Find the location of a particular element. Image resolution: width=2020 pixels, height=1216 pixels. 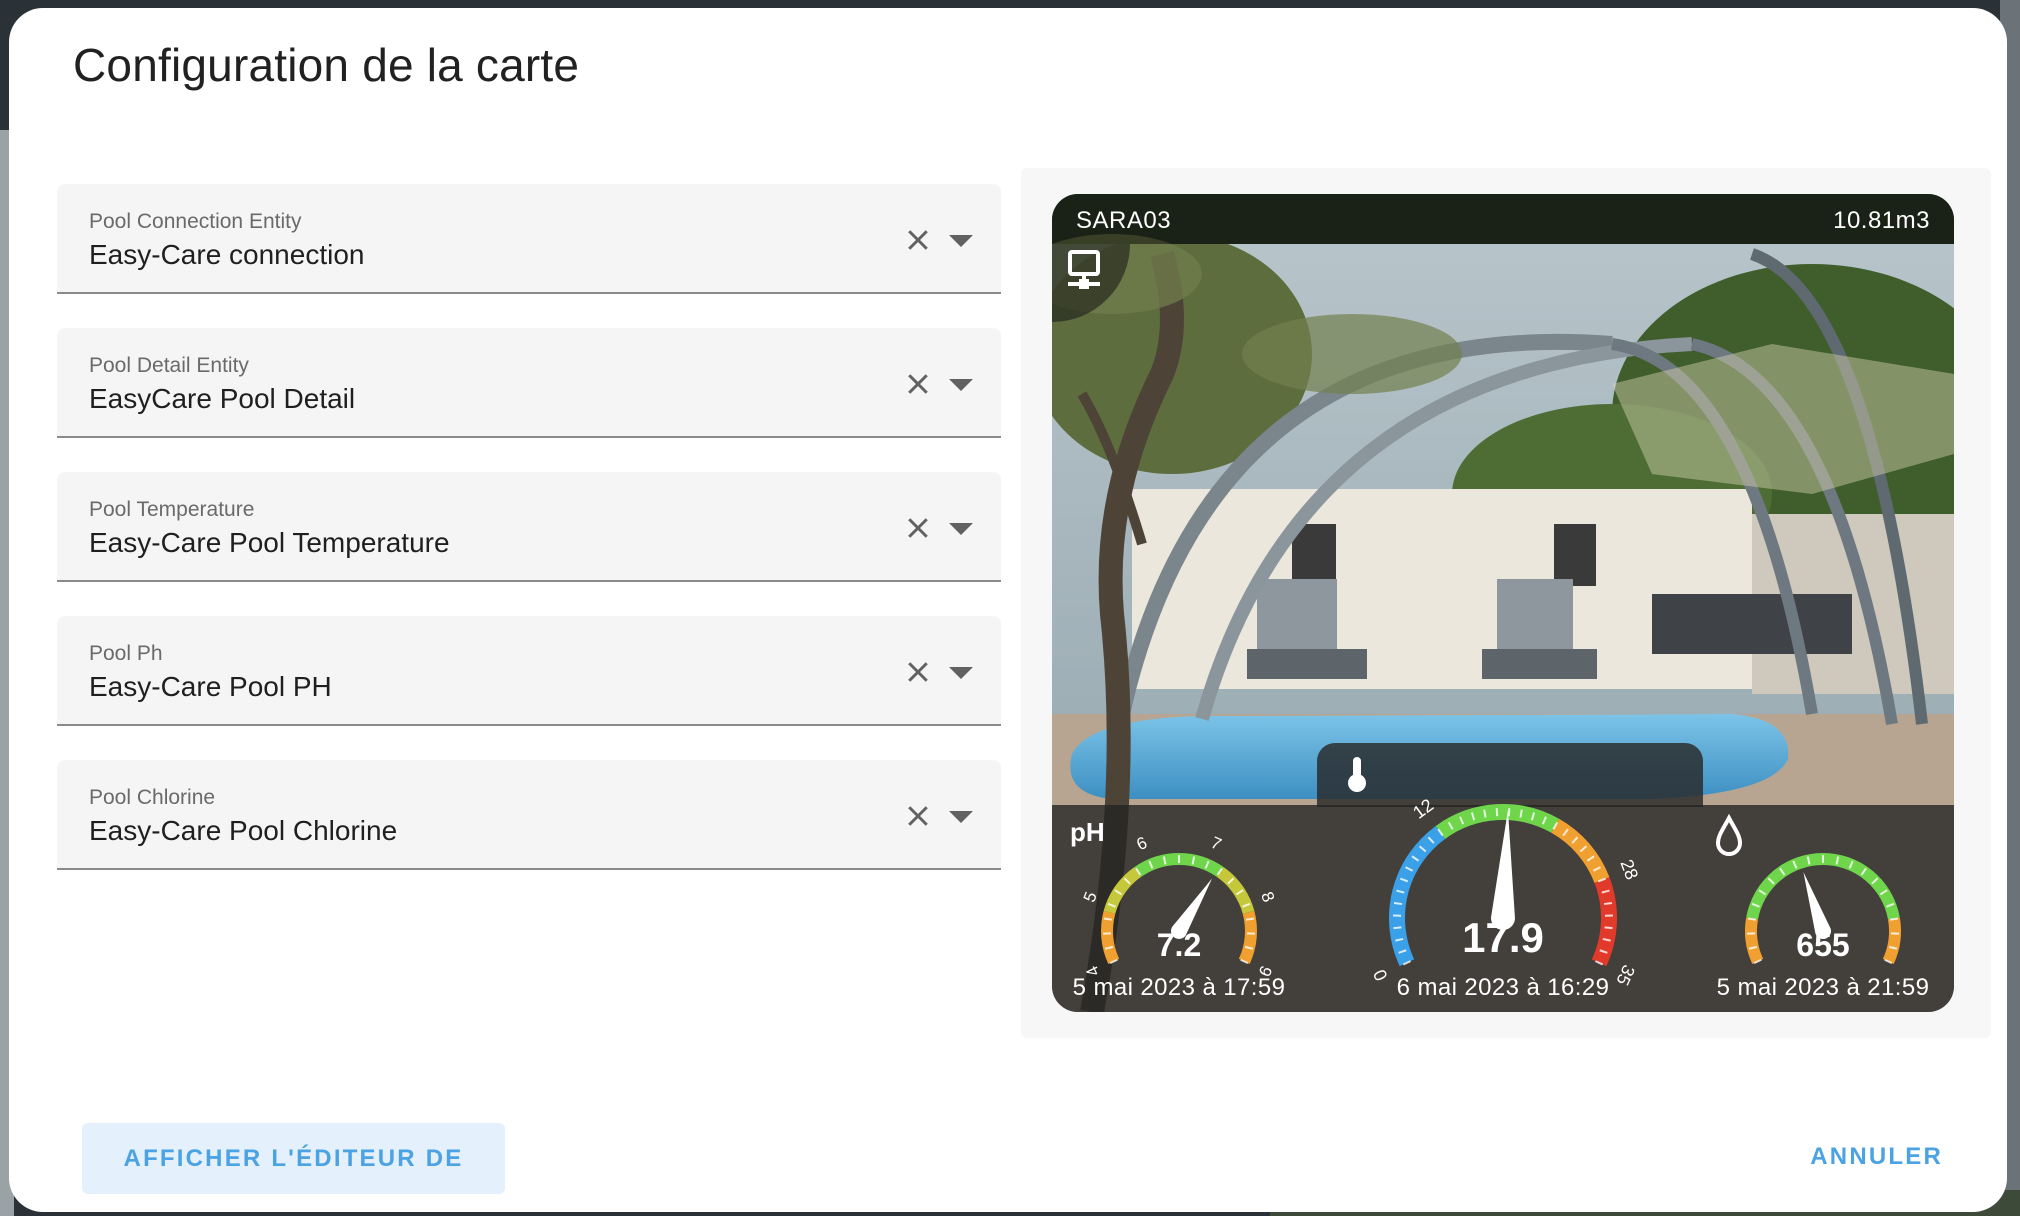

show-code-editor-button: AFFICHER L'ÉDITEUR DE CODE is located at coordinates (293, 1158).